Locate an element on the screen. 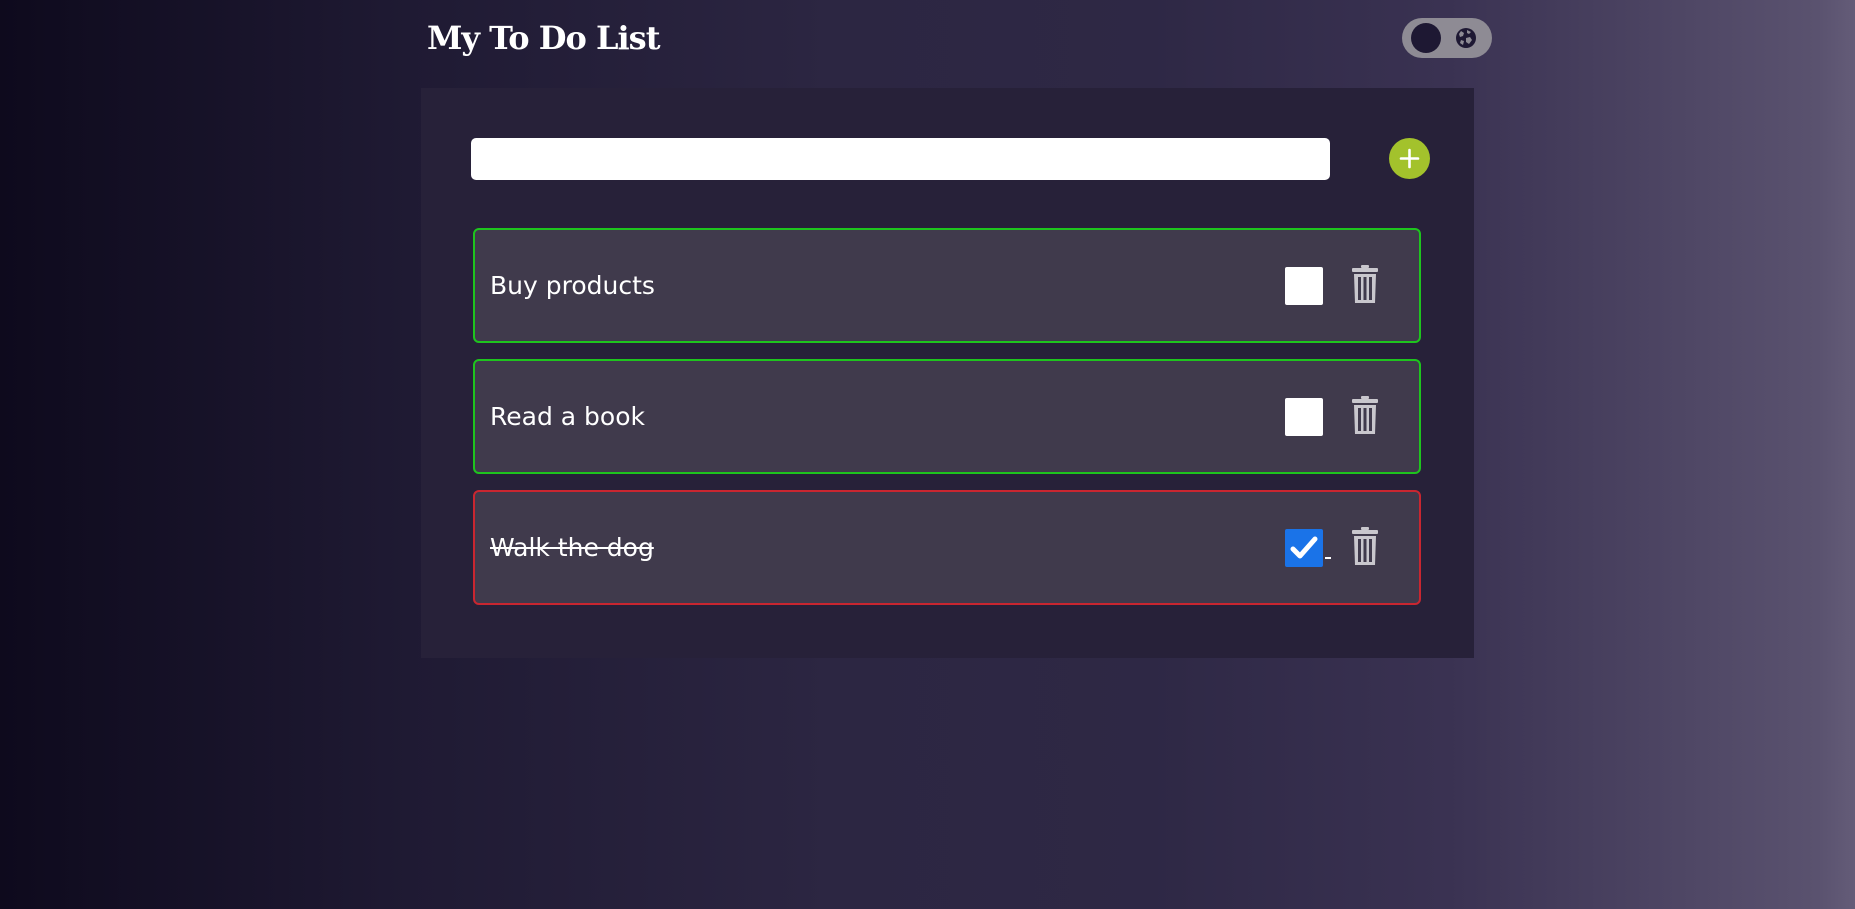 The image size is (1855, 909). task-checkbox-checked is located at coordinates (1304, 548).